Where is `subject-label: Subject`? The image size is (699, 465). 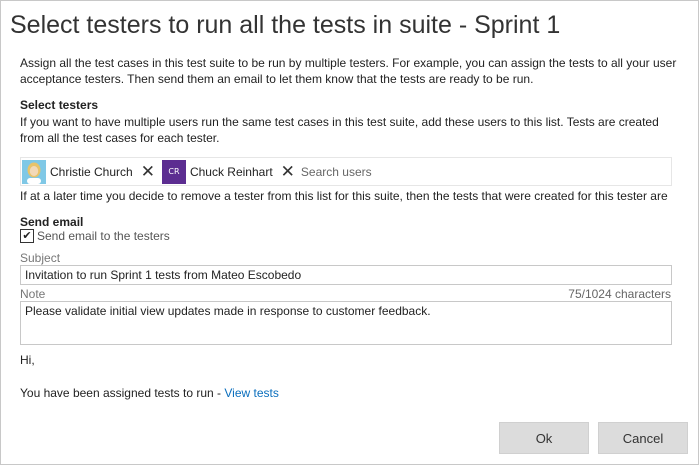
subject-label: Subject is located at coordinates (40, 258).